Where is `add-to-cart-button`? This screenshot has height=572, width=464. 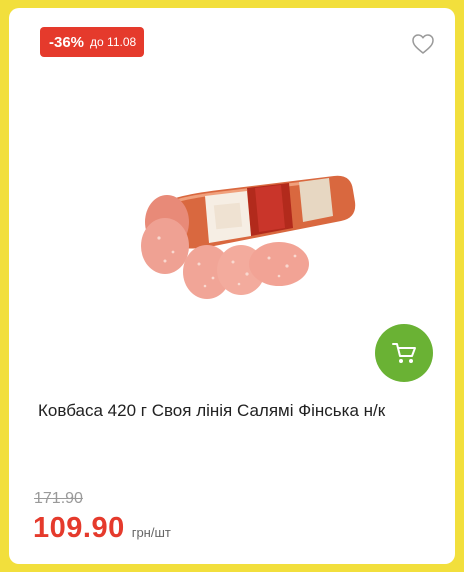
add-to-cart-button is located at coordinates (404, 353).